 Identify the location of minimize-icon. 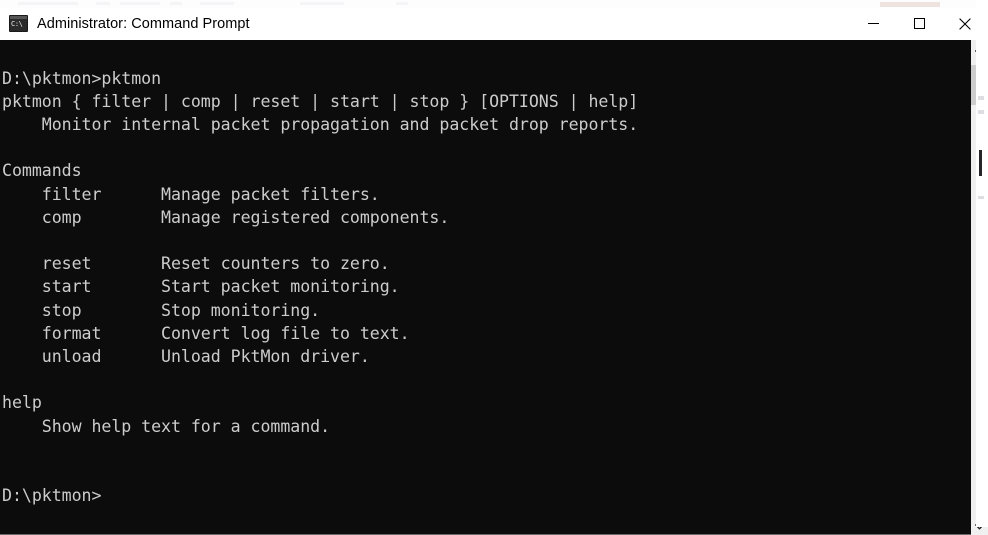
(873, 23).